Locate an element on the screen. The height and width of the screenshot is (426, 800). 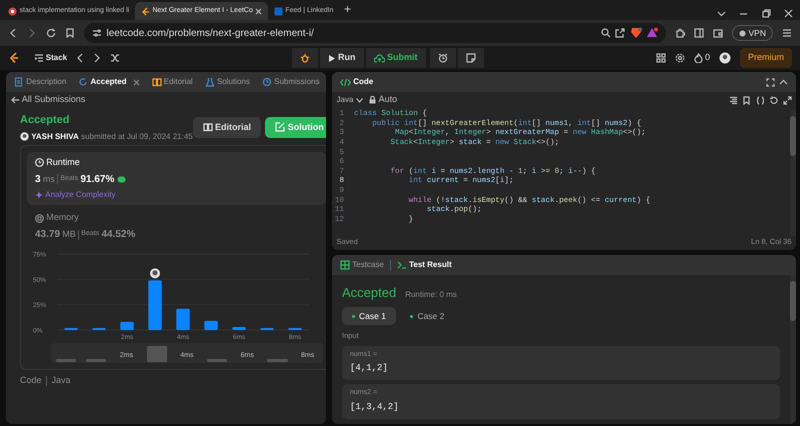
panel-tab: Testcase is located at coordinates (362, 264).